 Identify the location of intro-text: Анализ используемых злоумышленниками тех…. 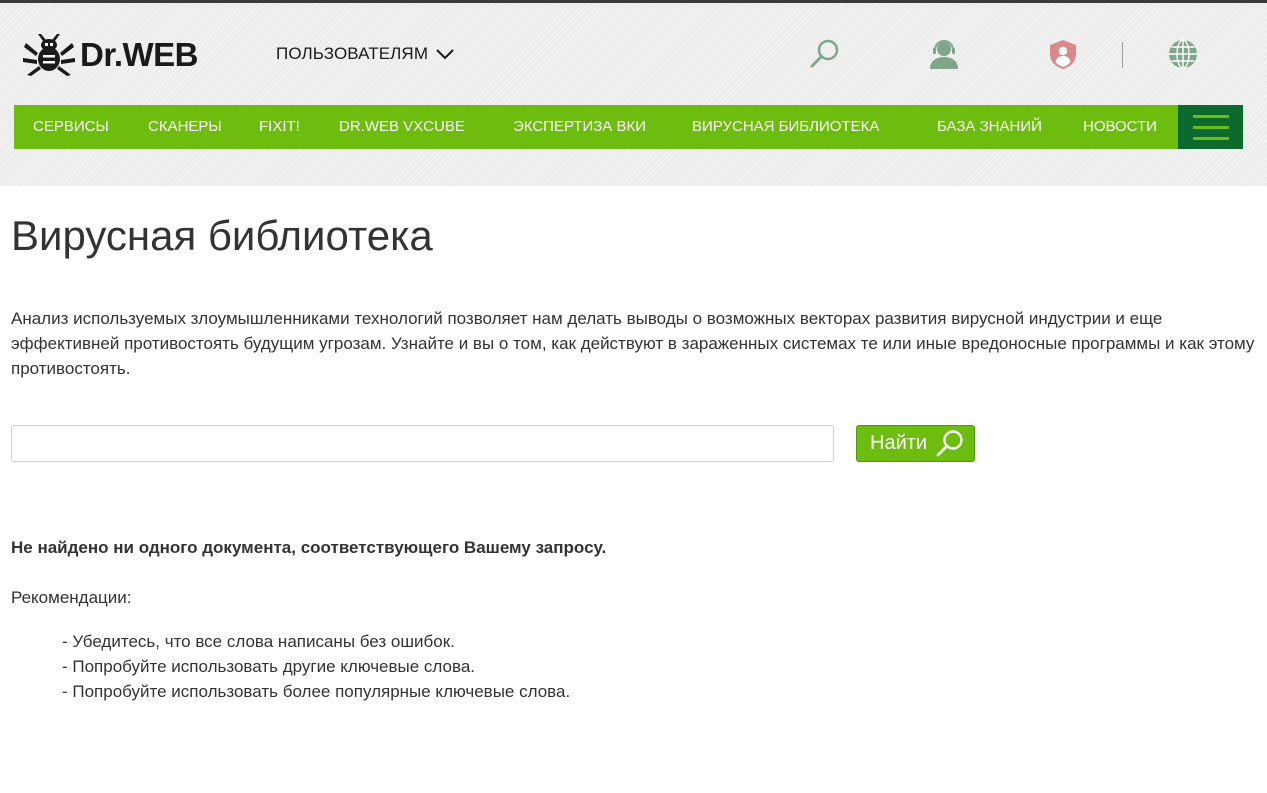
(633, 343).